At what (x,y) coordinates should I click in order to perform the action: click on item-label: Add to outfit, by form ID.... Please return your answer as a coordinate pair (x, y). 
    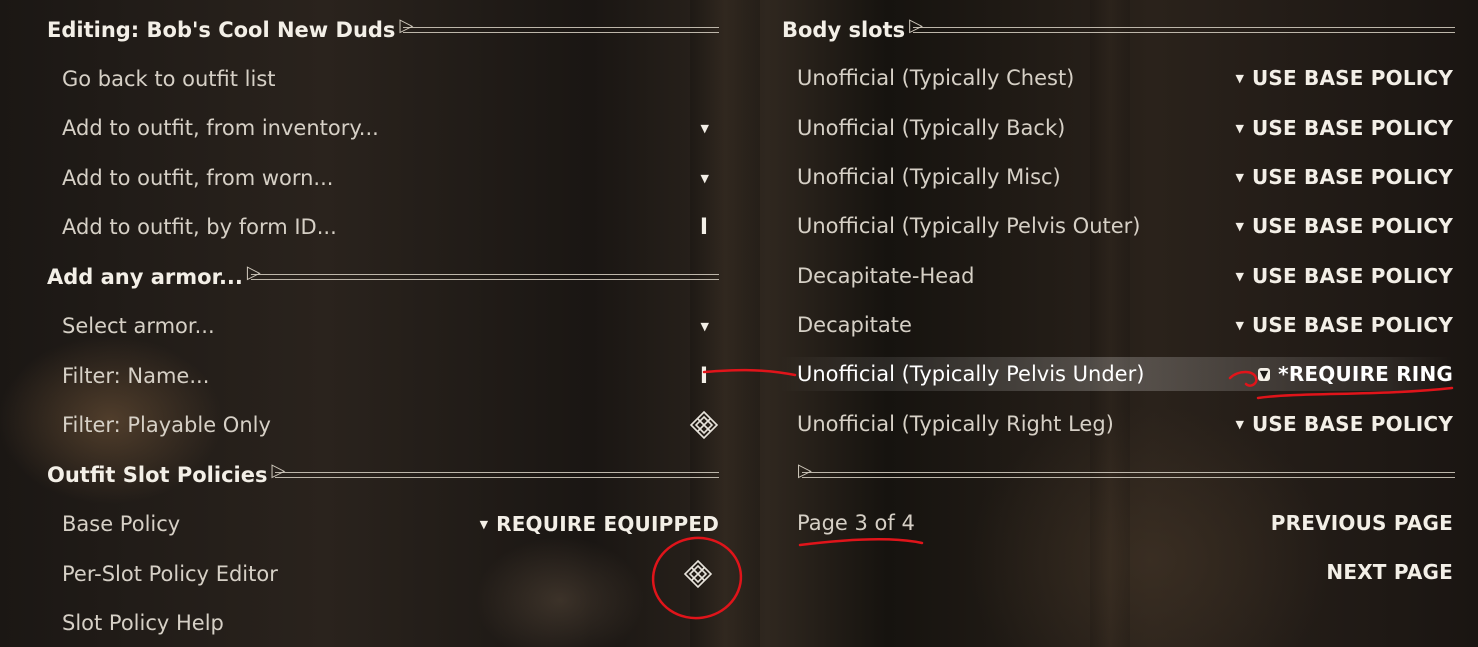
    Looking at the image, I should click on (199, 227).